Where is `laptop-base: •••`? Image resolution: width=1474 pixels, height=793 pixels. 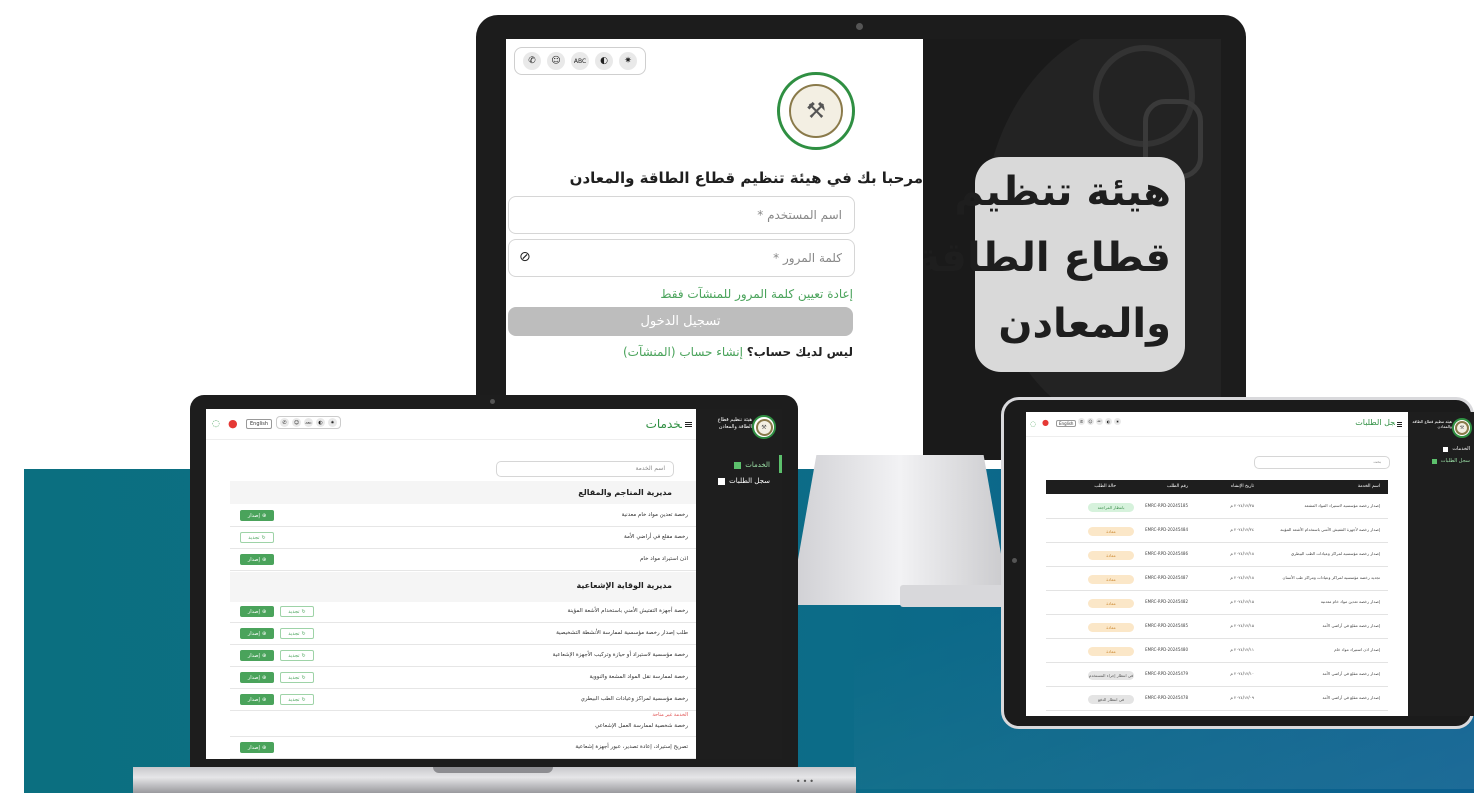 laptop-base: ••• is located at coordinates (494, 780).